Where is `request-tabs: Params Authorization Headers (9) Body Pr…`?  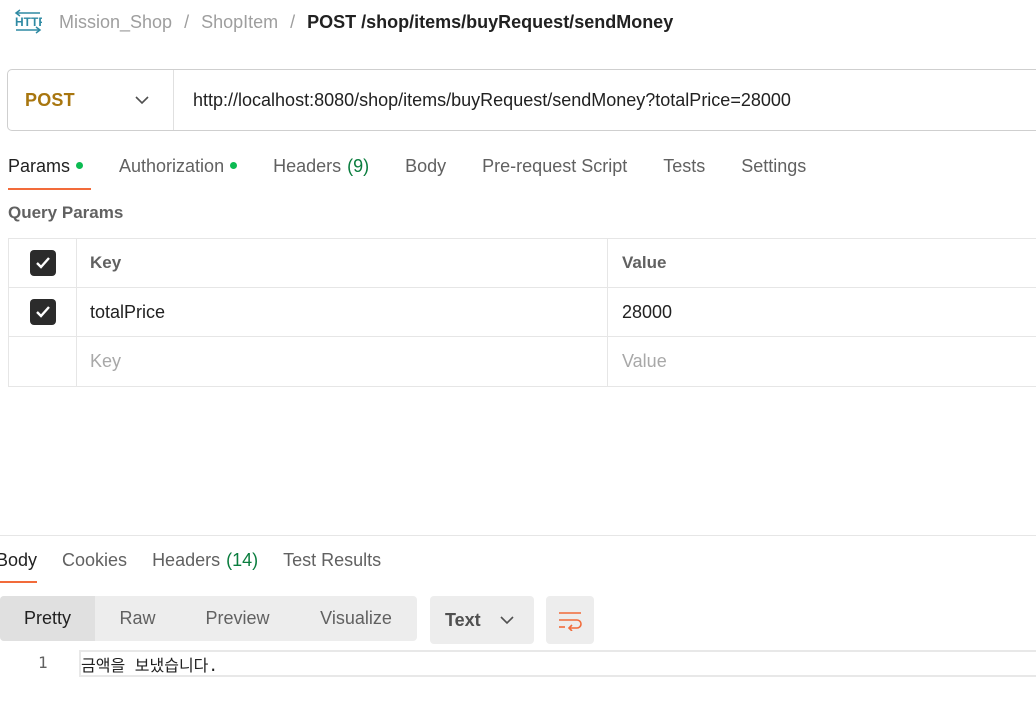 request-tabs: Params Authorization Headers (9) Body Pr… is located at coordinates (425, 170).